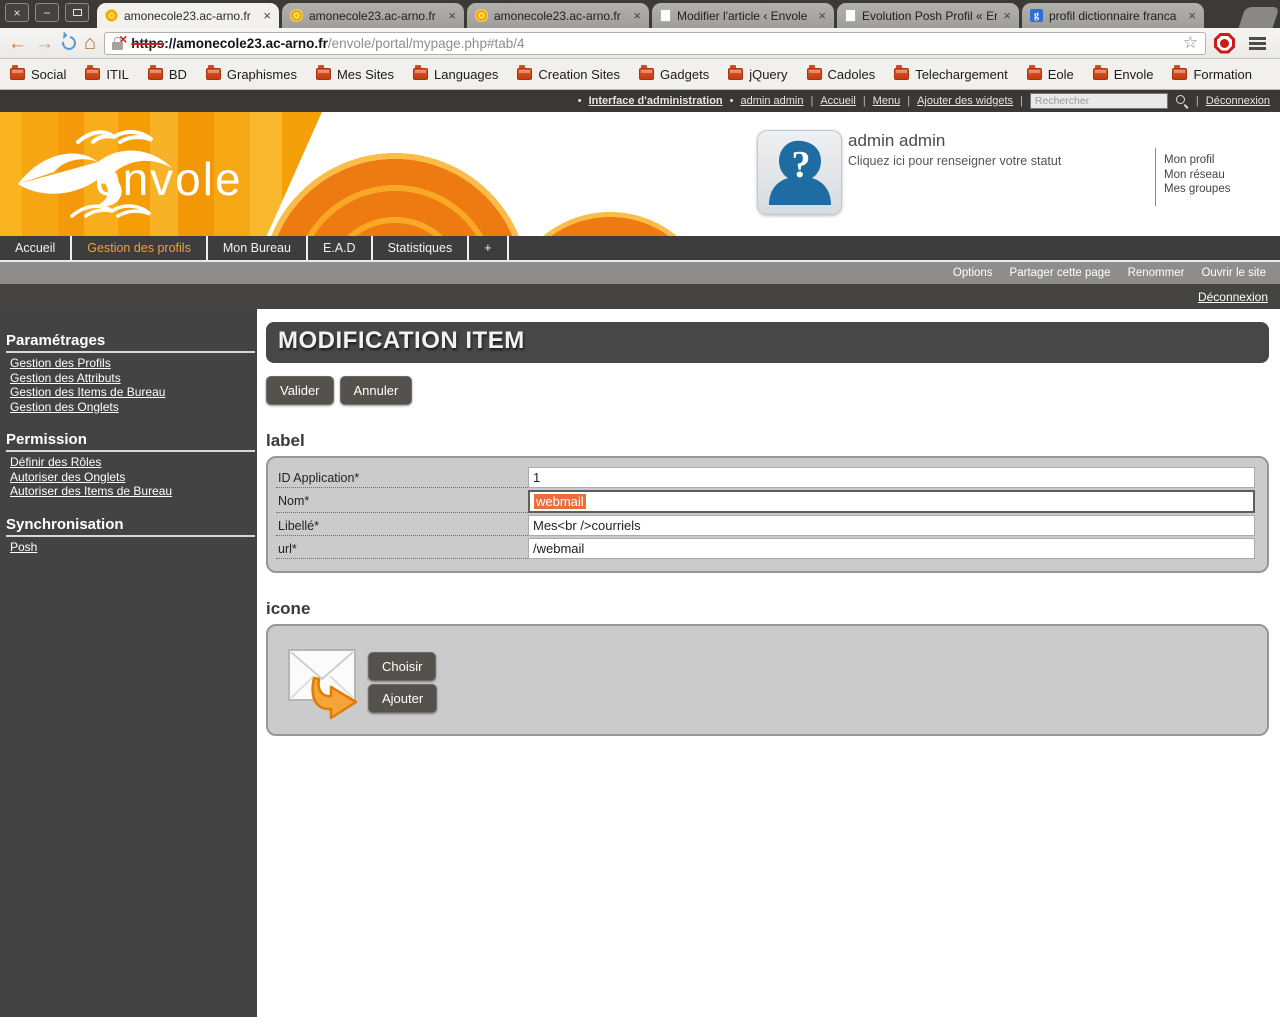 This screenshot has width=1280, height=1024. What do you see at coordinates (568, 73) in the screenshot?
I see `bookmark-folder: Creation Sites` at bounding box center [568, 73].